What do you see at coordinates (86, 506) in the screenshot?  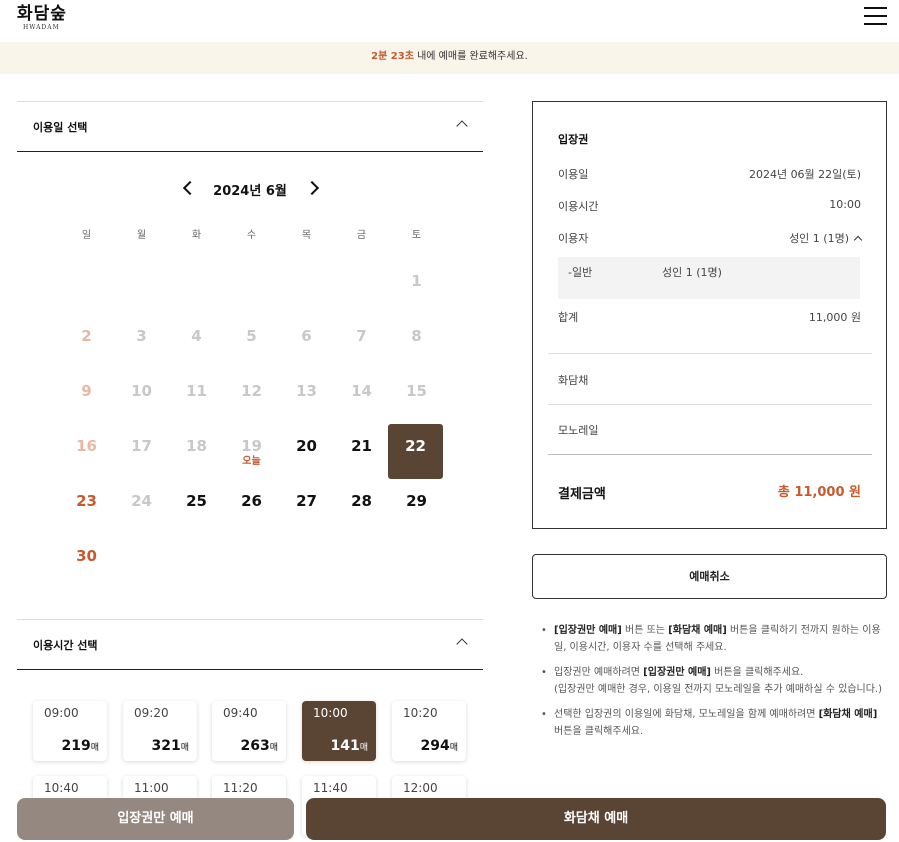 I see `calendar-day: 23` at bounding box center [86, 506].